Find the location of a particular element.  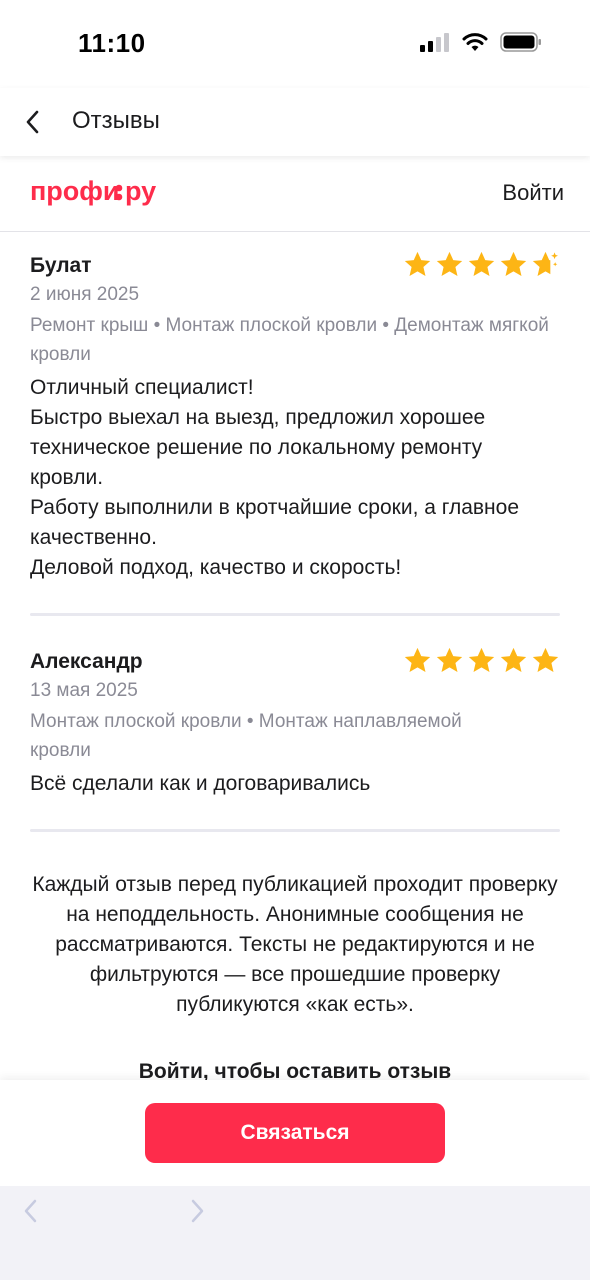

review-date: 2 июня 2025 is located at coordinates (85, 294).